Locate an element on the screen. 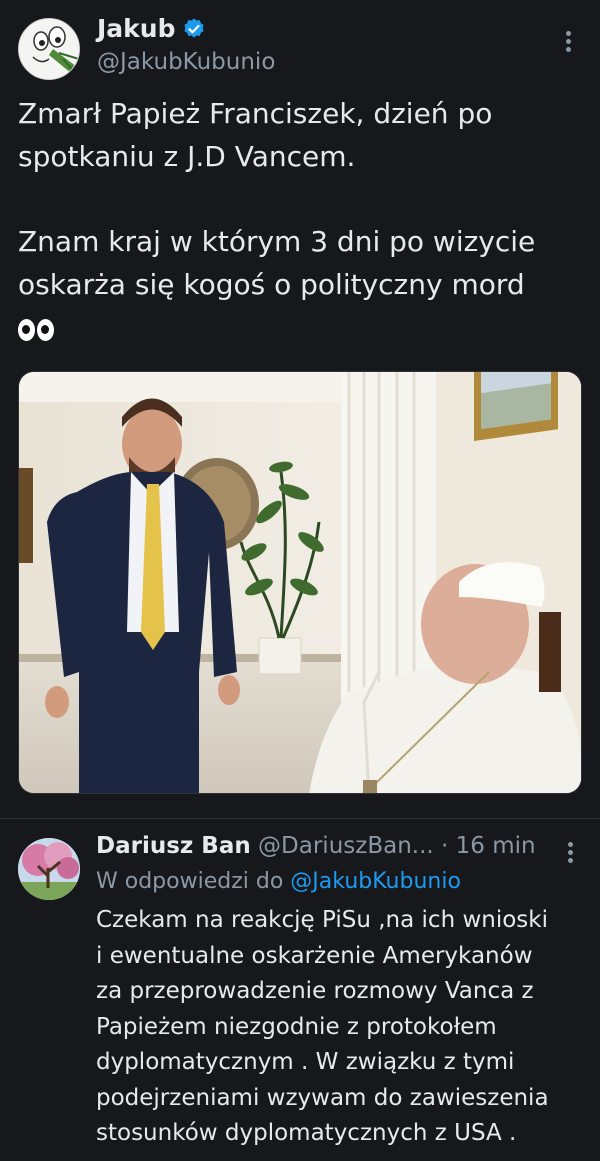 This screenshot has height=1161, width=600. reply-text-line: stosunków dyplomatycznych z USA . is located at coordinates (306, 1133).